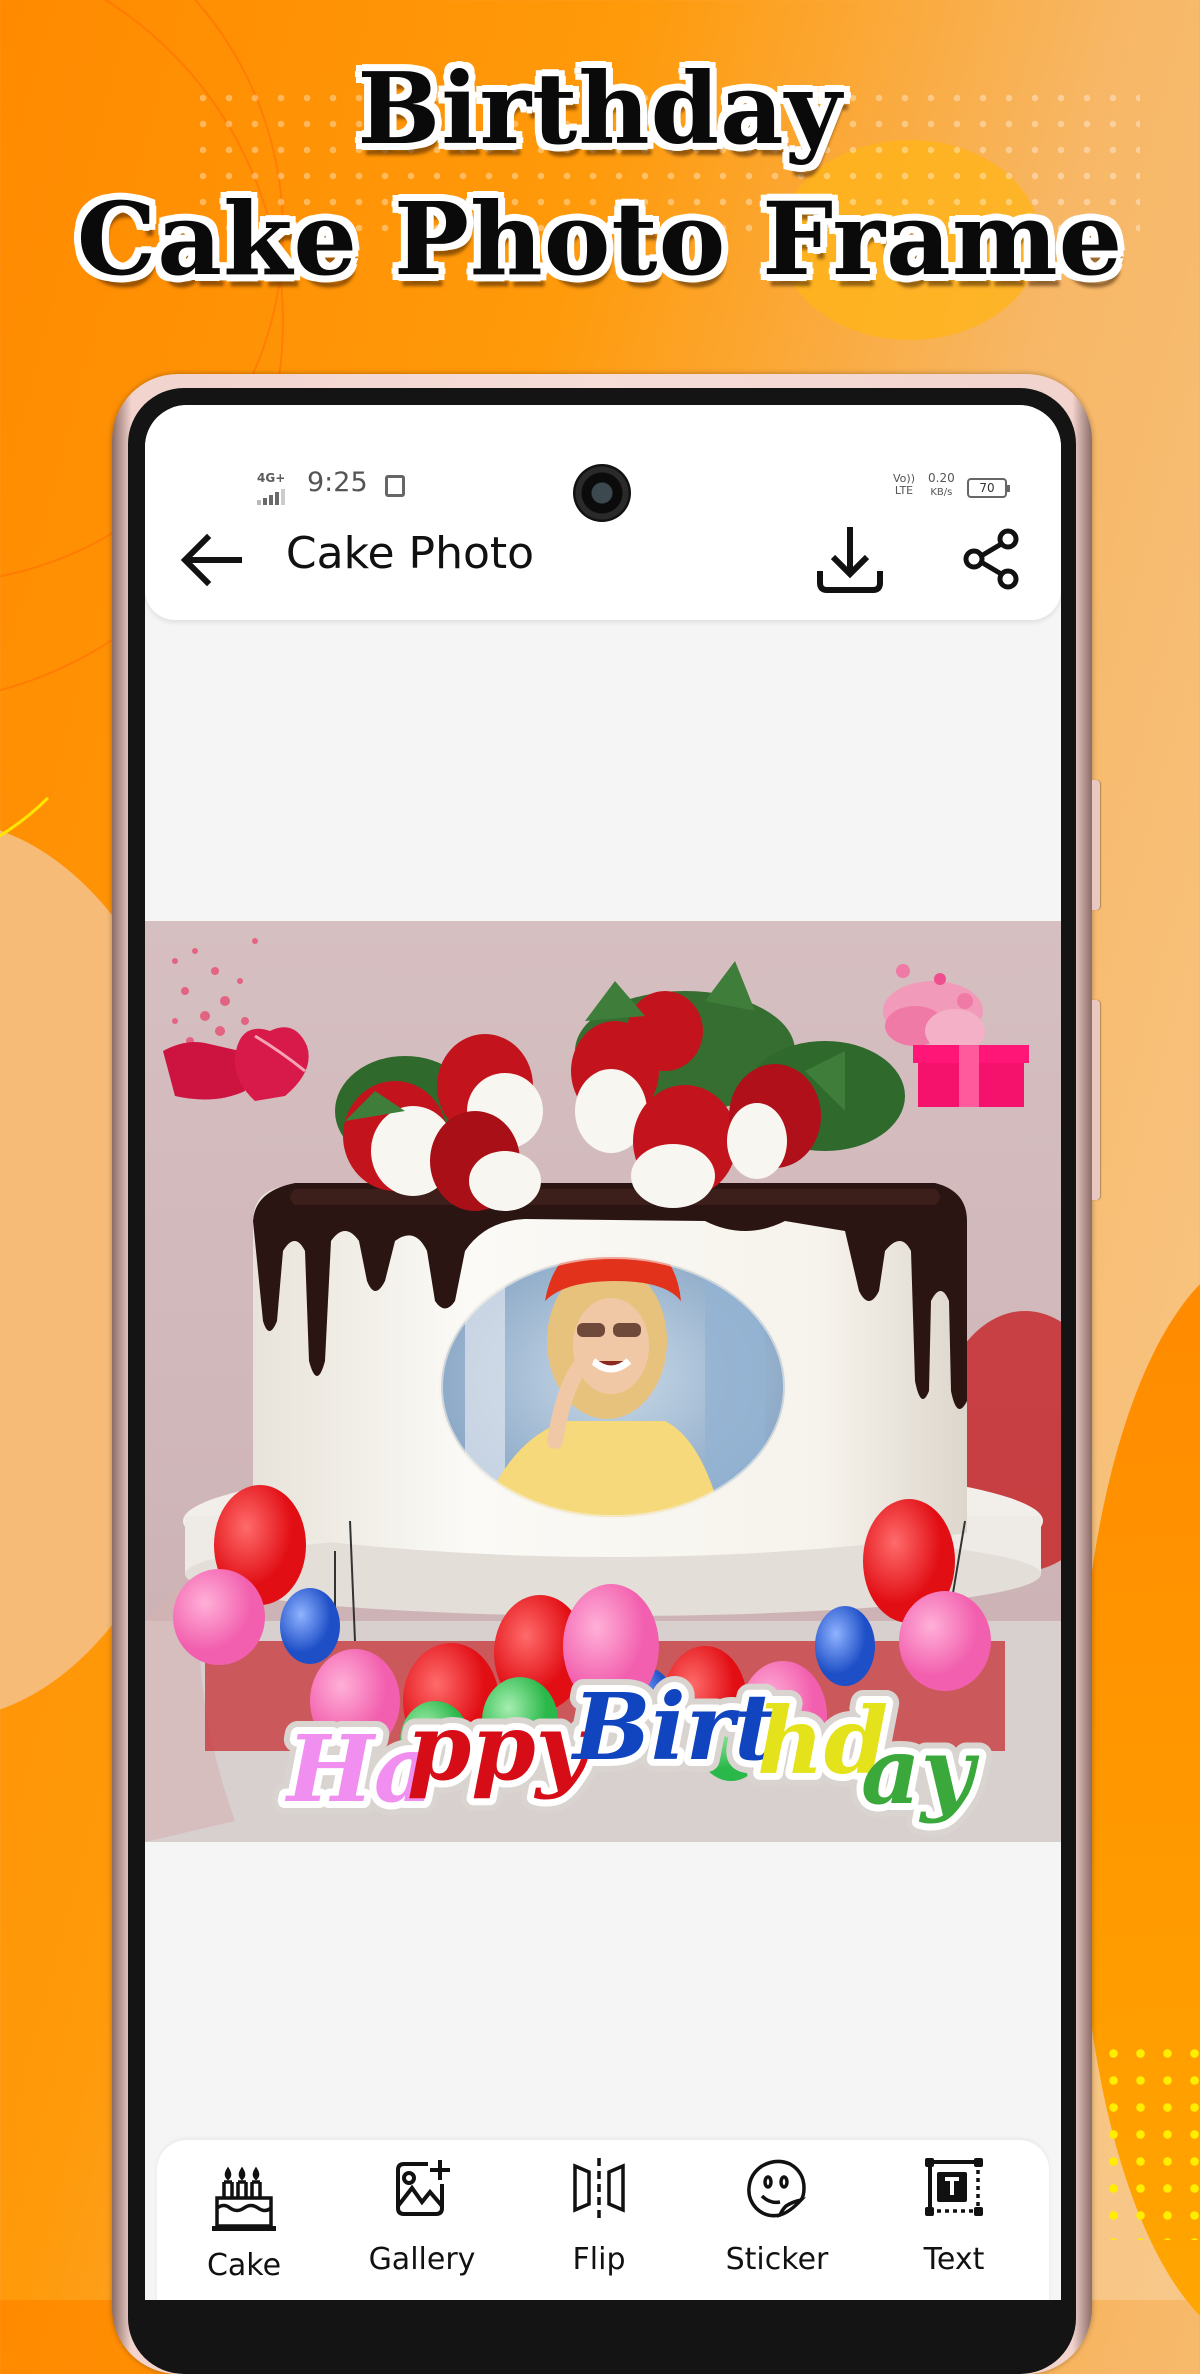  Describe the element at coordinates (941, 478) in the screenshot. I see `speed-value: 0.20` at that location.